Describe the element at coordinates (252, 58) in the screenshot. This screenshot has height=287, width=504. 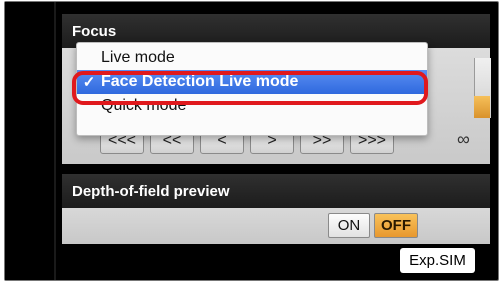
I see `menu-item-live-mode: Live mode` at that location.